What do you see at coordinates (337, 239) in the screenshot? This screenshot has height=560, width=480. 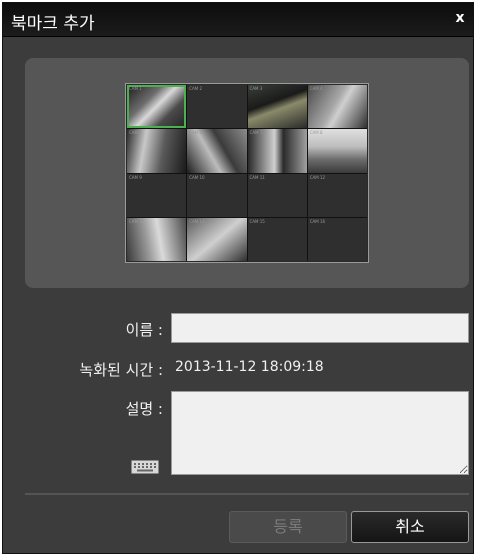 I see `camera-tile: CAM 16` at bounding box center [337, 239].